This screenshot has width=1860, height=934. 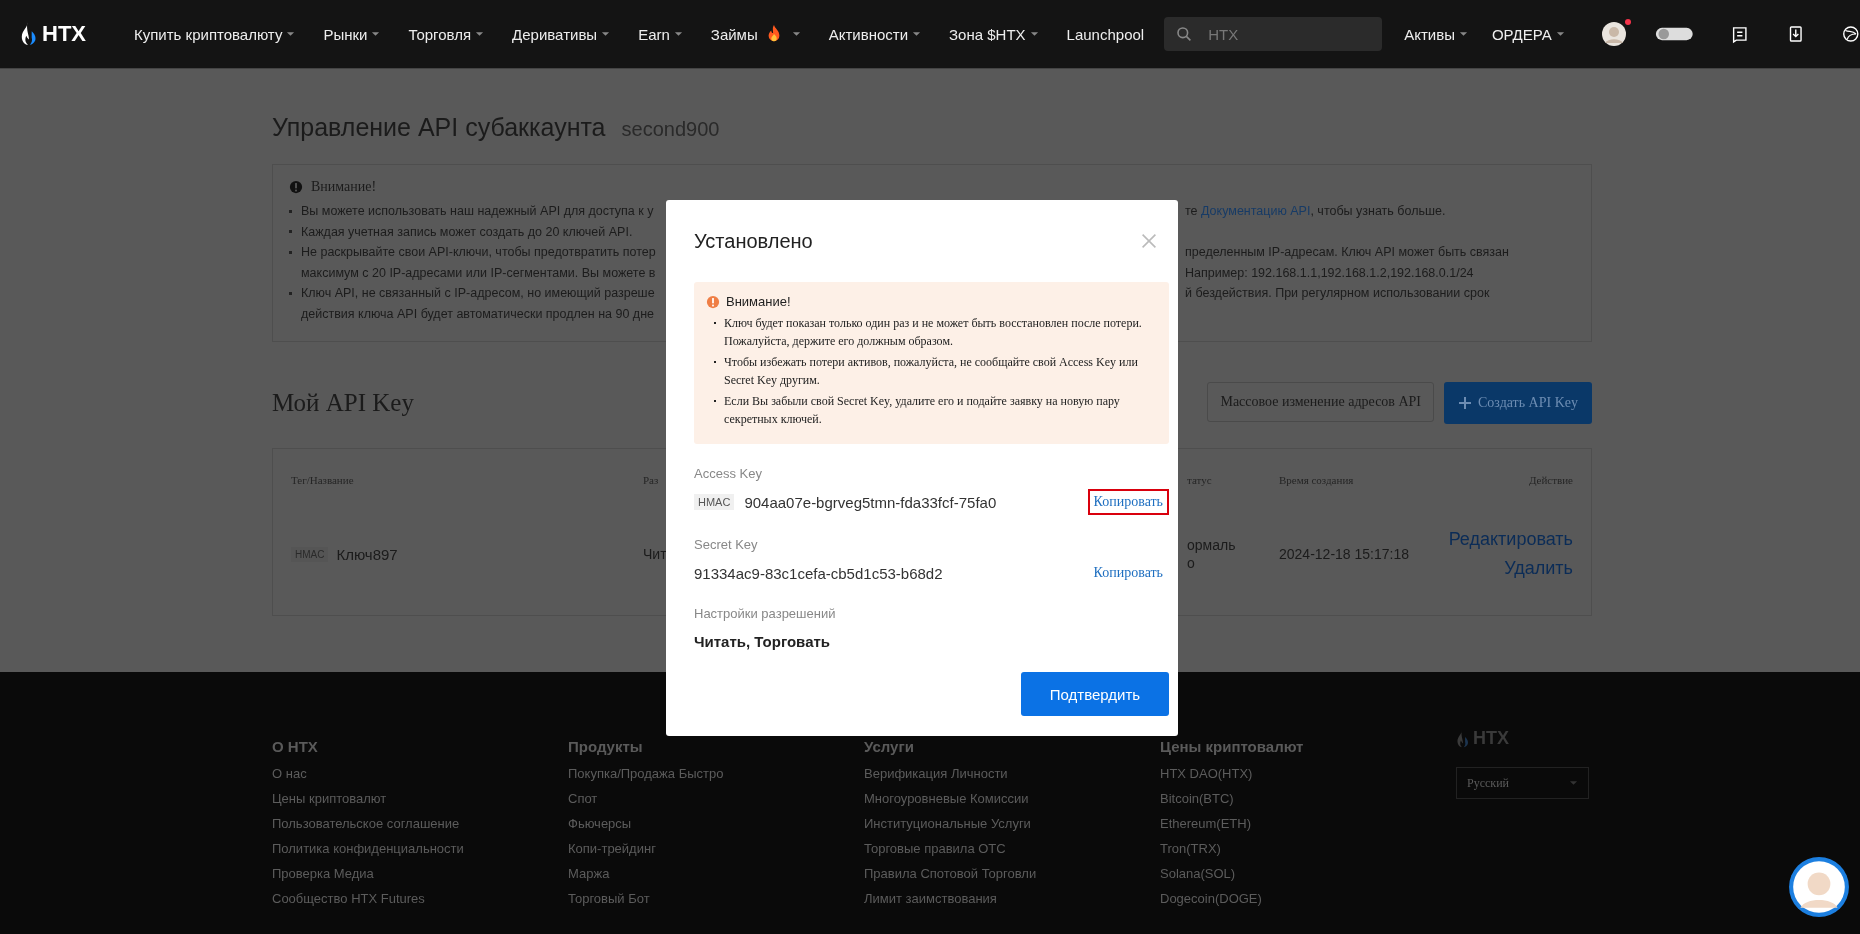 I want to click on footer-link: Лимит заимствования, so click(x=1012, y=902).